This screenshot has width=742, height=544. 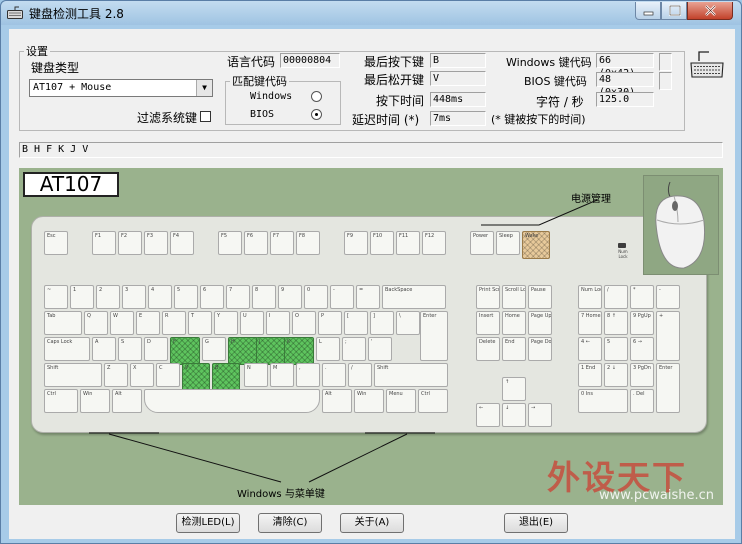 I want to click on minimize-icon, so click(x=648, y=13).